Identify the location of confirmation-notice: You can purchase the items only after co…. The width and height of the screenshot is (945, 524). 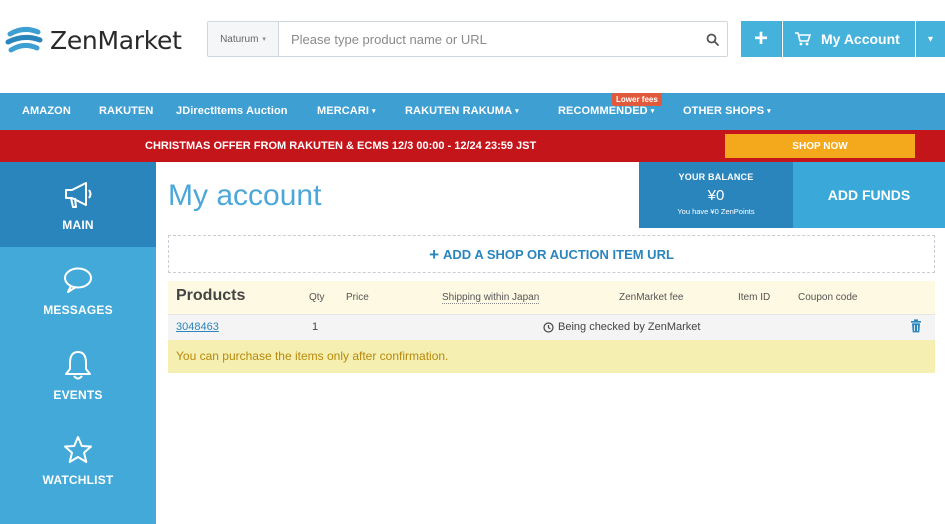
(551, 356).